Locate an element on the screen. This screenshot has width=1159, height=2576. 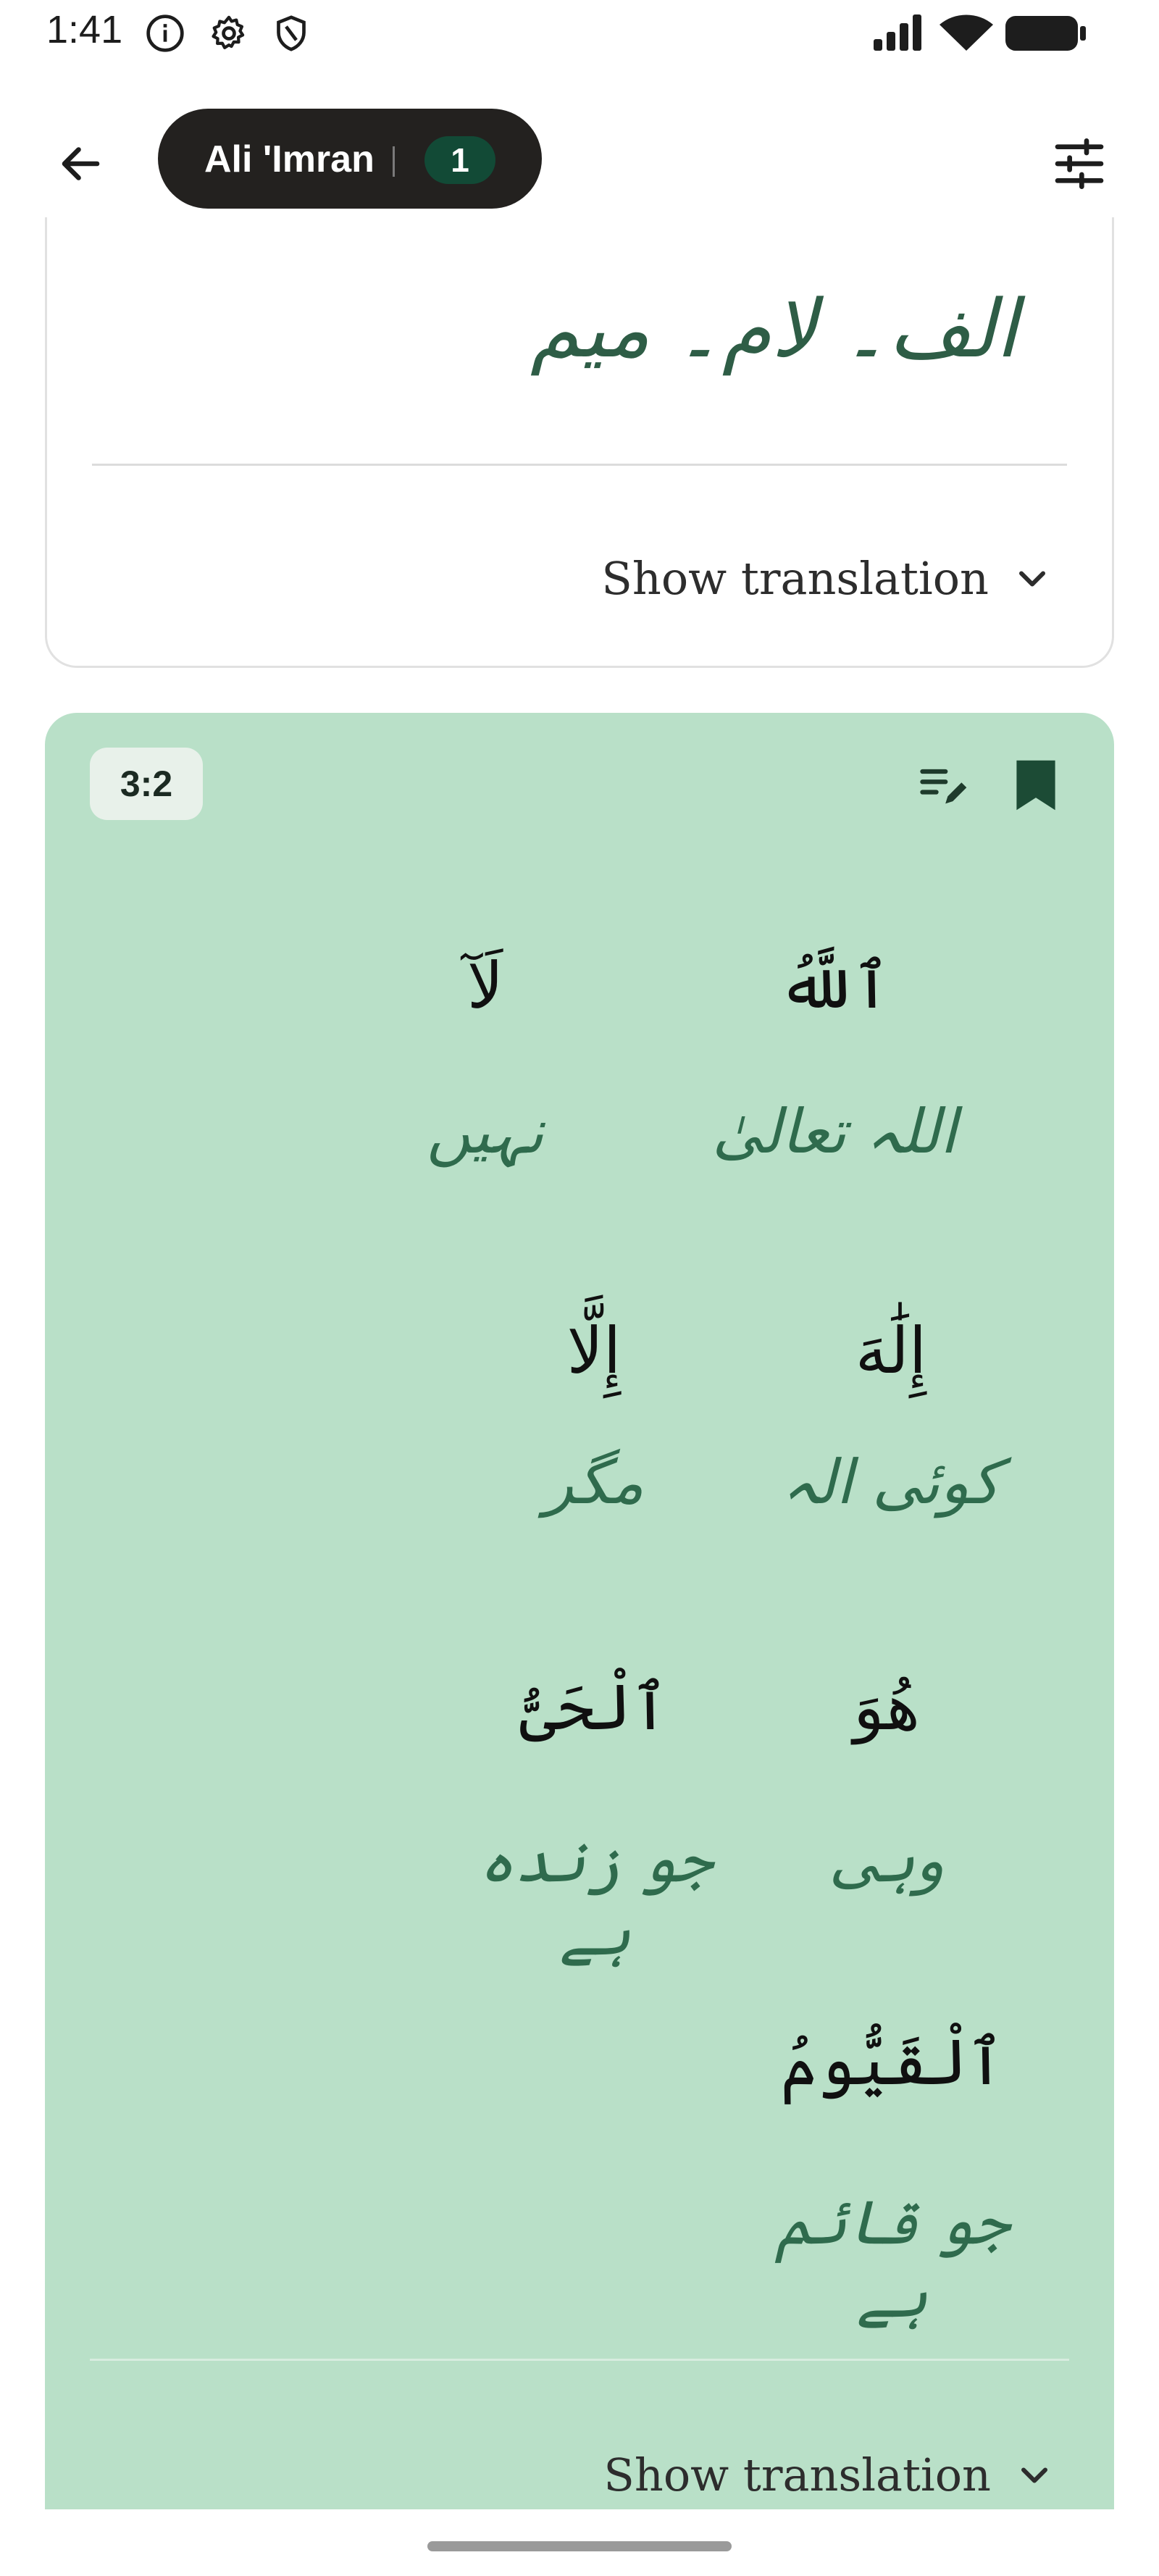
home-indicator is located at coordinates (579, 2546).